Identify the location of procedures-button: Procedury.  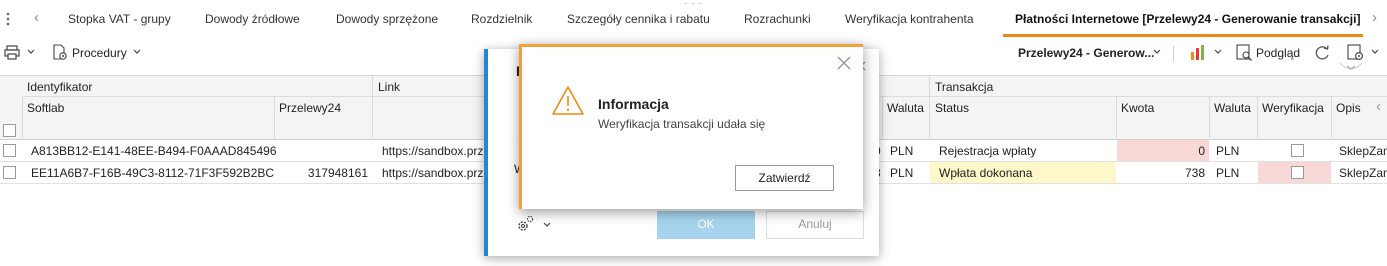
(99, 53).